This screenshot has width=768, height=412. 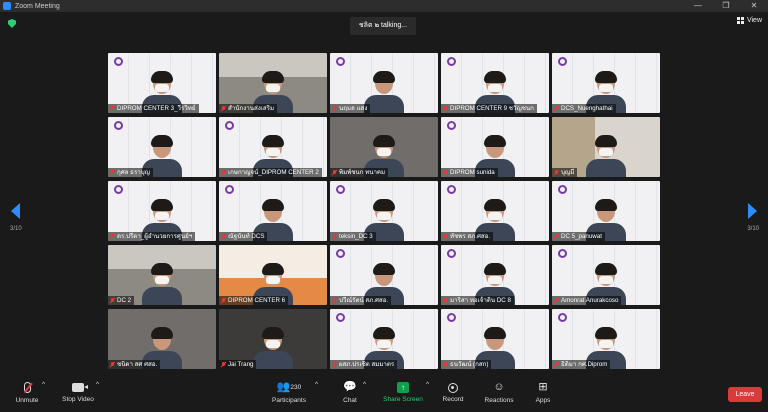 I want to click on video-tile: บุญมี, so click(x=606, y=147).